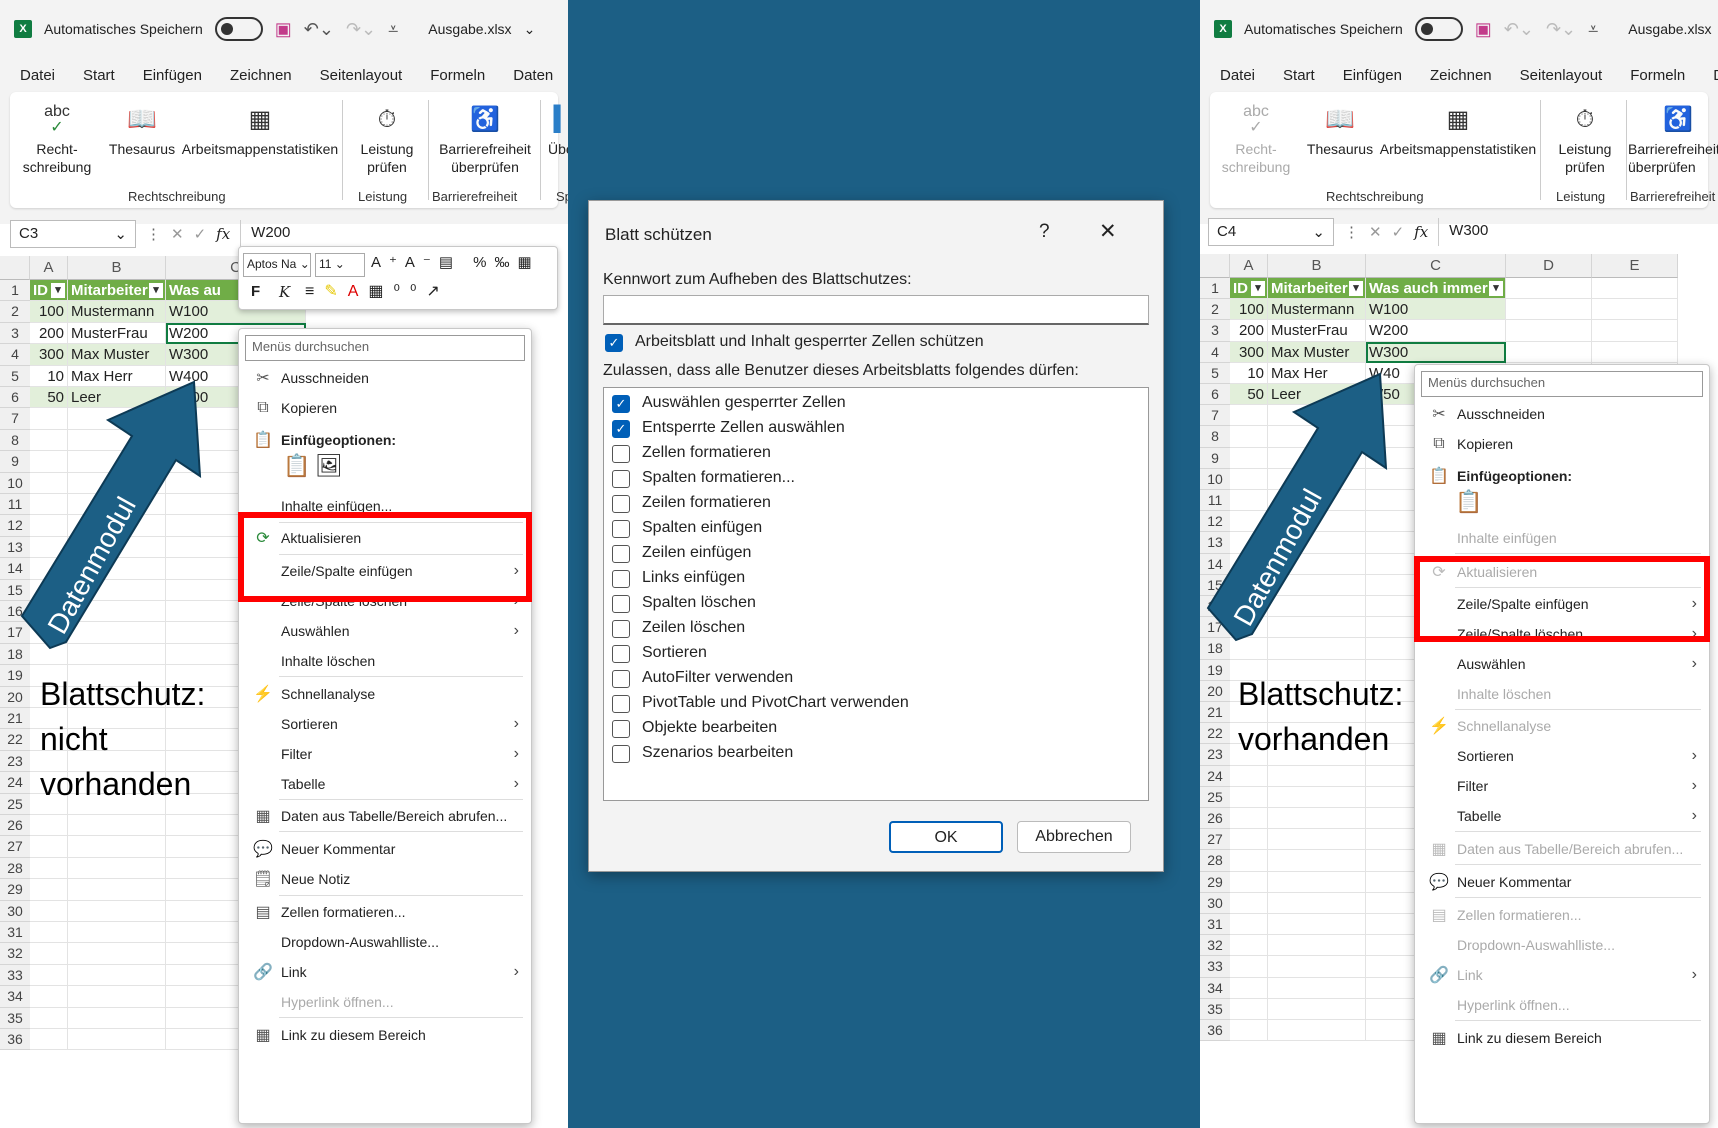 This screenshot has height=1128, width=1718. What do you see at coordinates (1673, 138) in the screenshot?
I see `check-accessibility-button: ♿ Barrierefreiheit überprüfen` at bounding box center [1673, 138].